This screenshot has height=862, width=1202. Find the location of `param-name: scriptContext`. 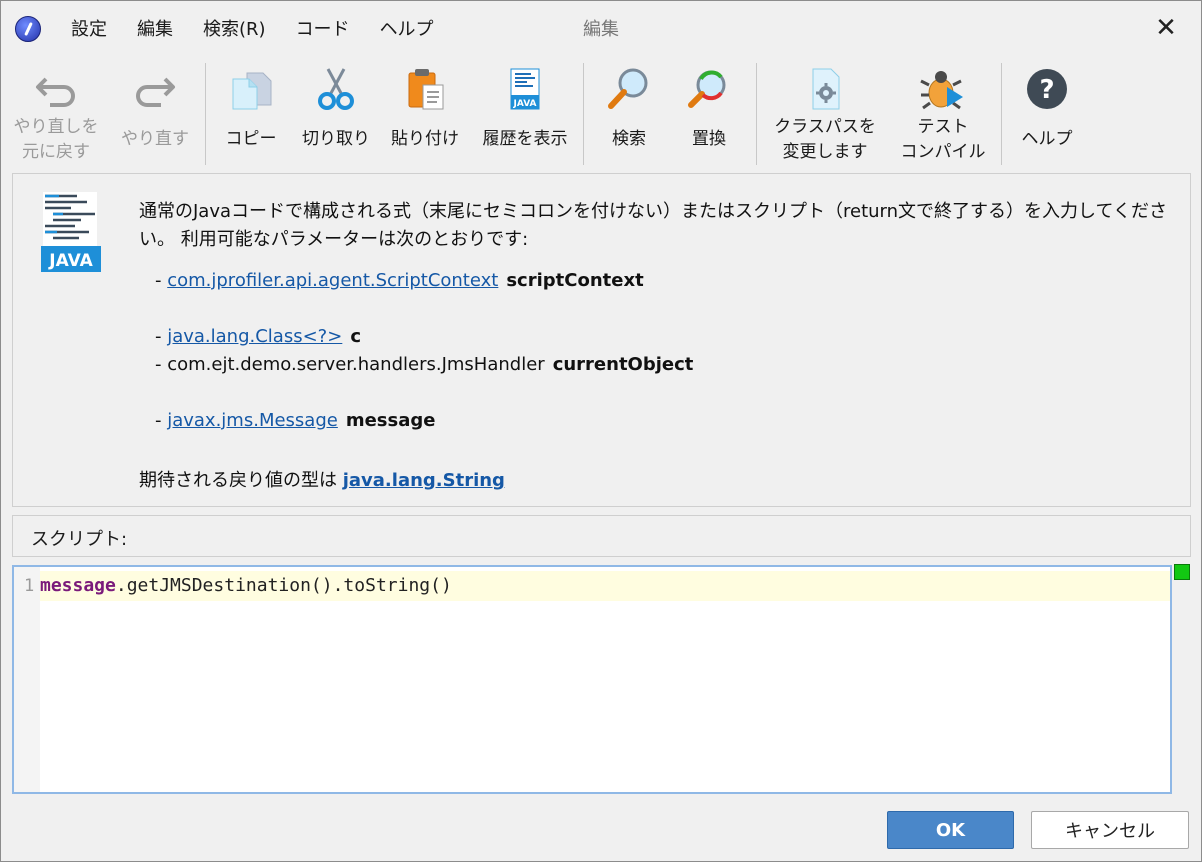

param-name: scriptContext is located at coordinates (575, 280).